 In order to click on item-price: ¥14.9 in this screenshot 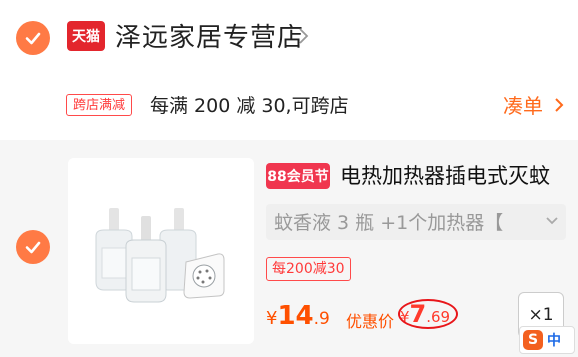, I will do `click(298, 316)`.